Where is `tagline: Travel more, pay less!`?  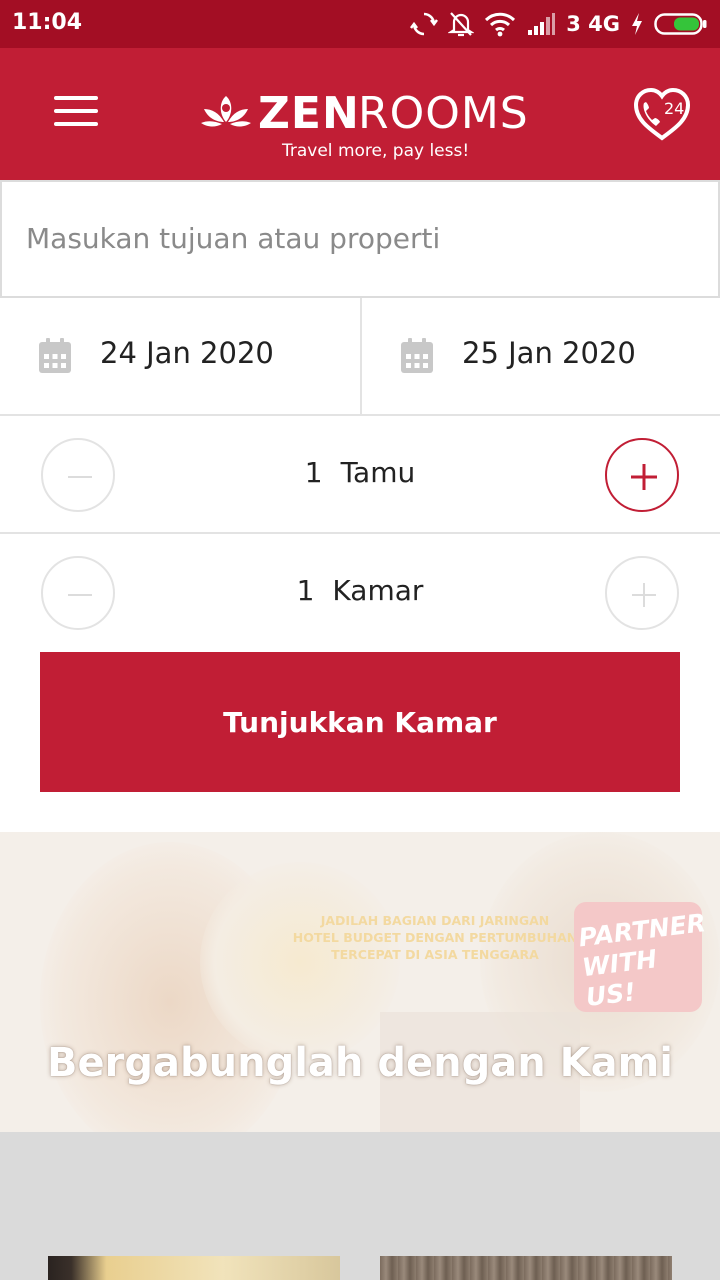
tagline: Travel more, pay less! is located at coordinates (376, 151).